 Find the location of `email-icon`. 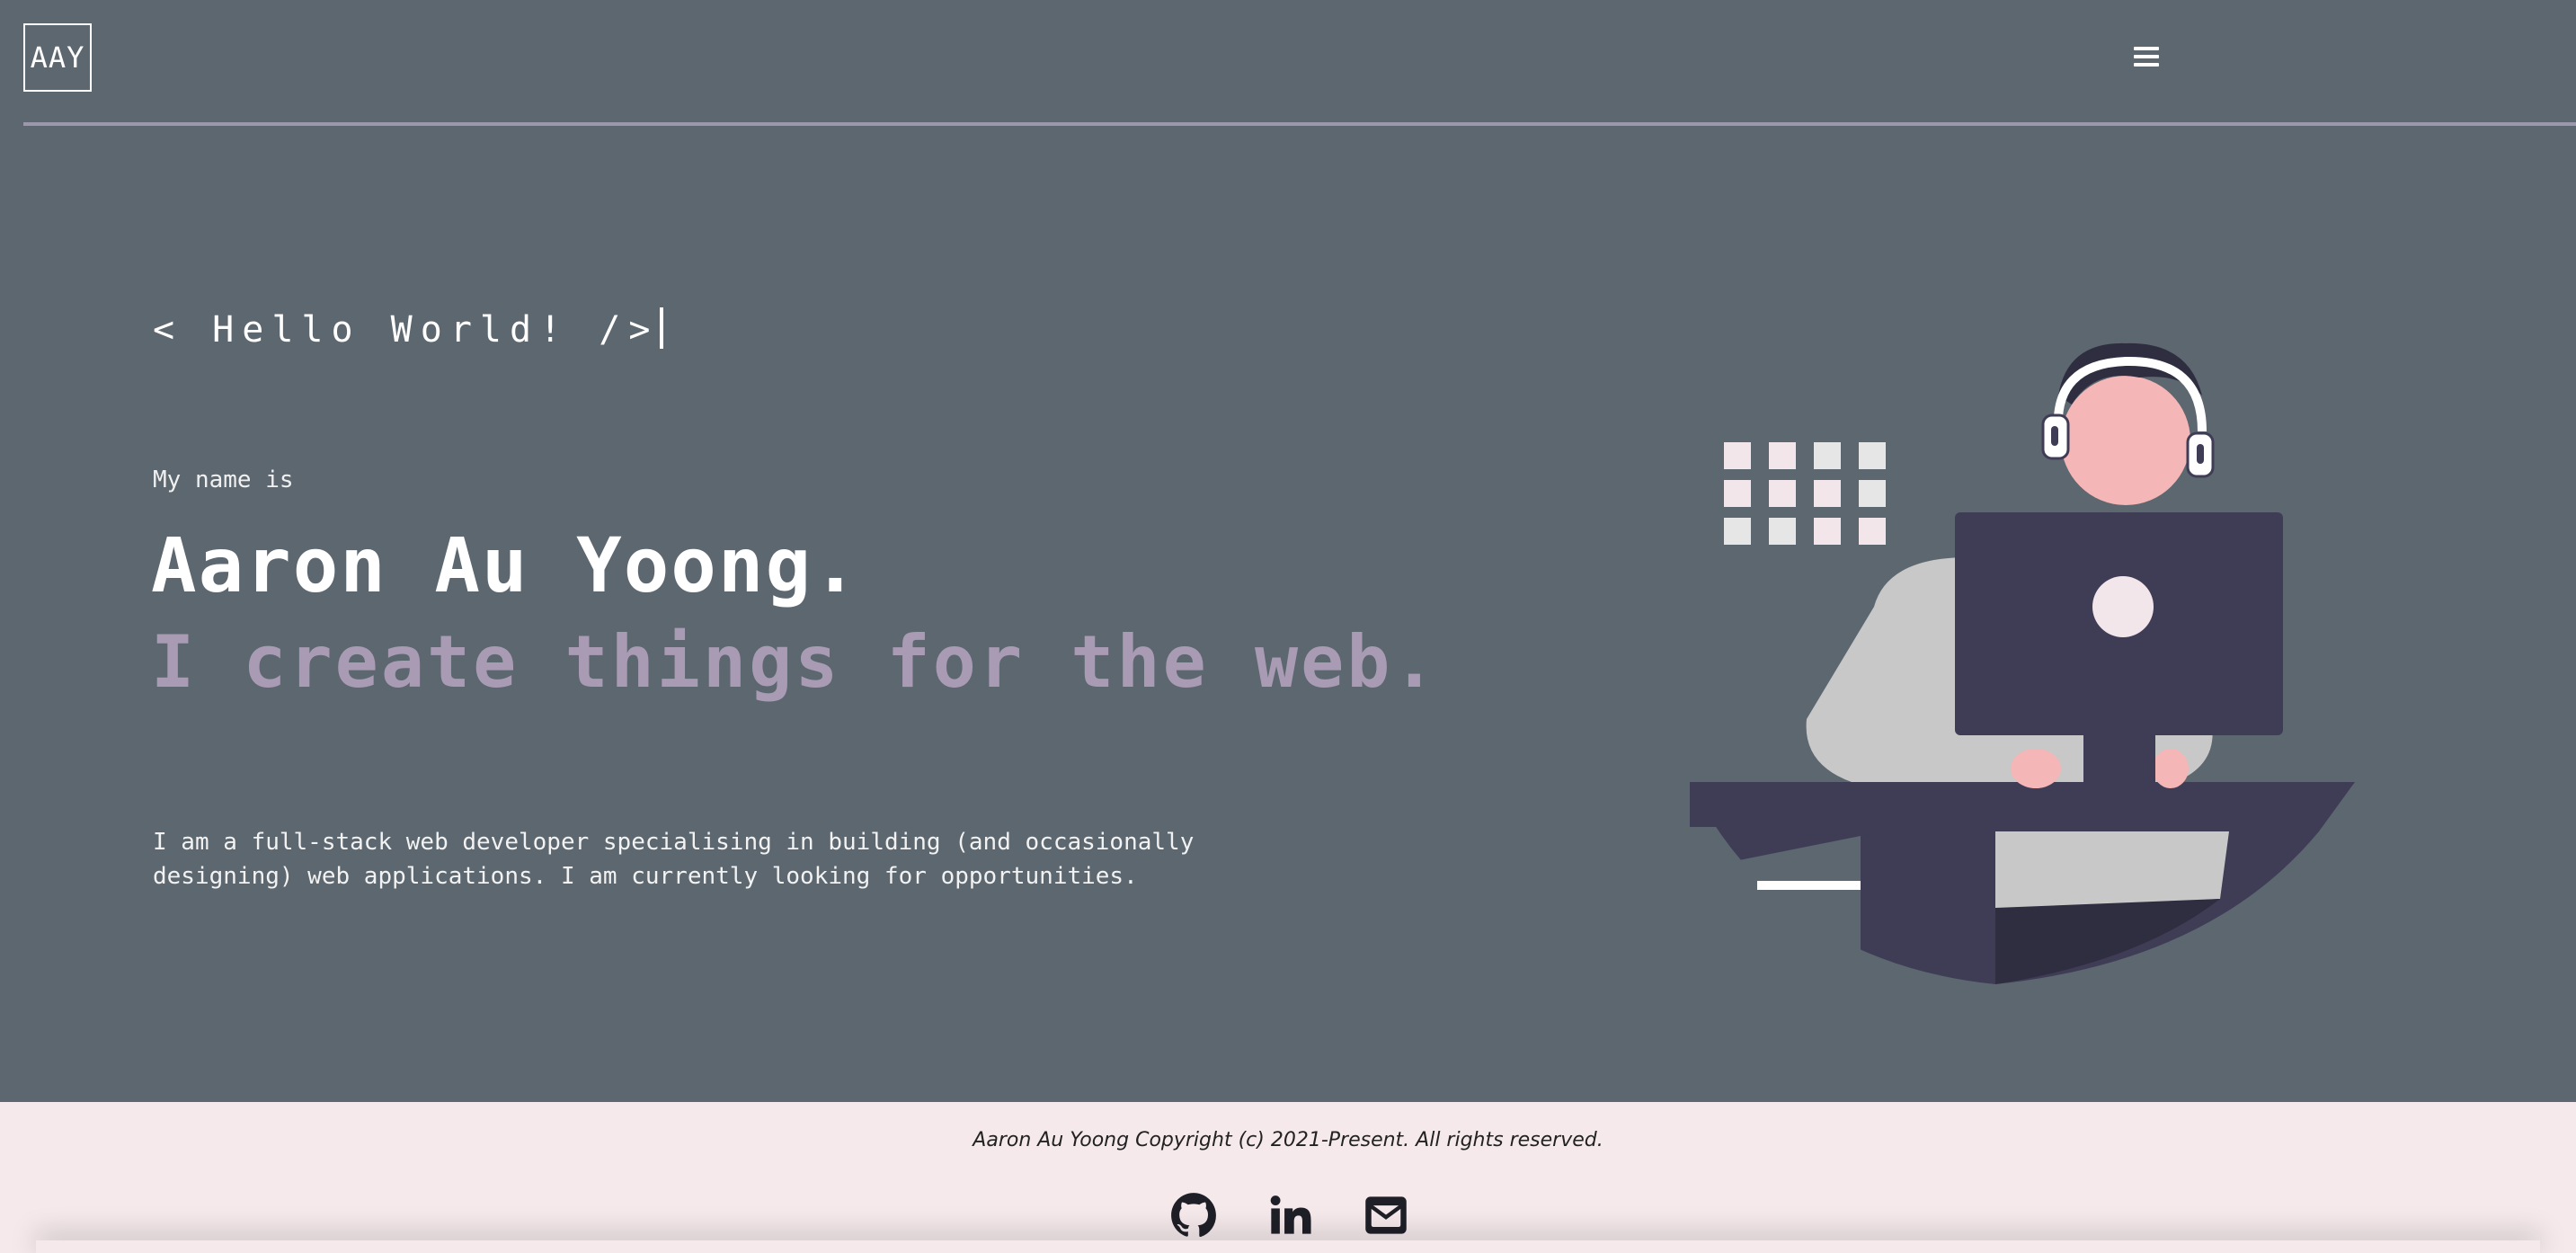

email-icon is located at coordinates (1386, 1215).